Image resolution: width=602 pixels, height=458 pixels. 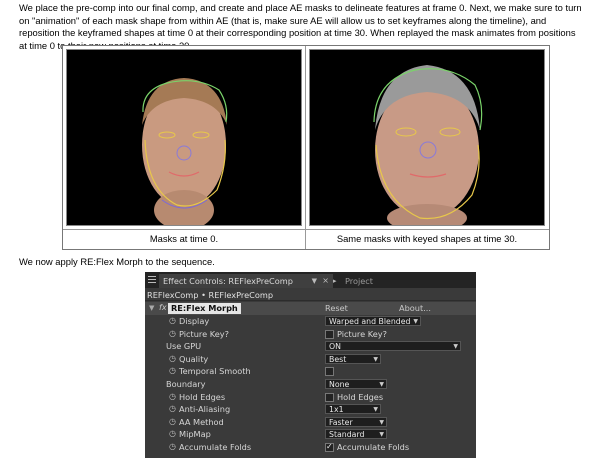 I want to click on property-dropdown: 1x1 ▼, so click(x=353, y=409).